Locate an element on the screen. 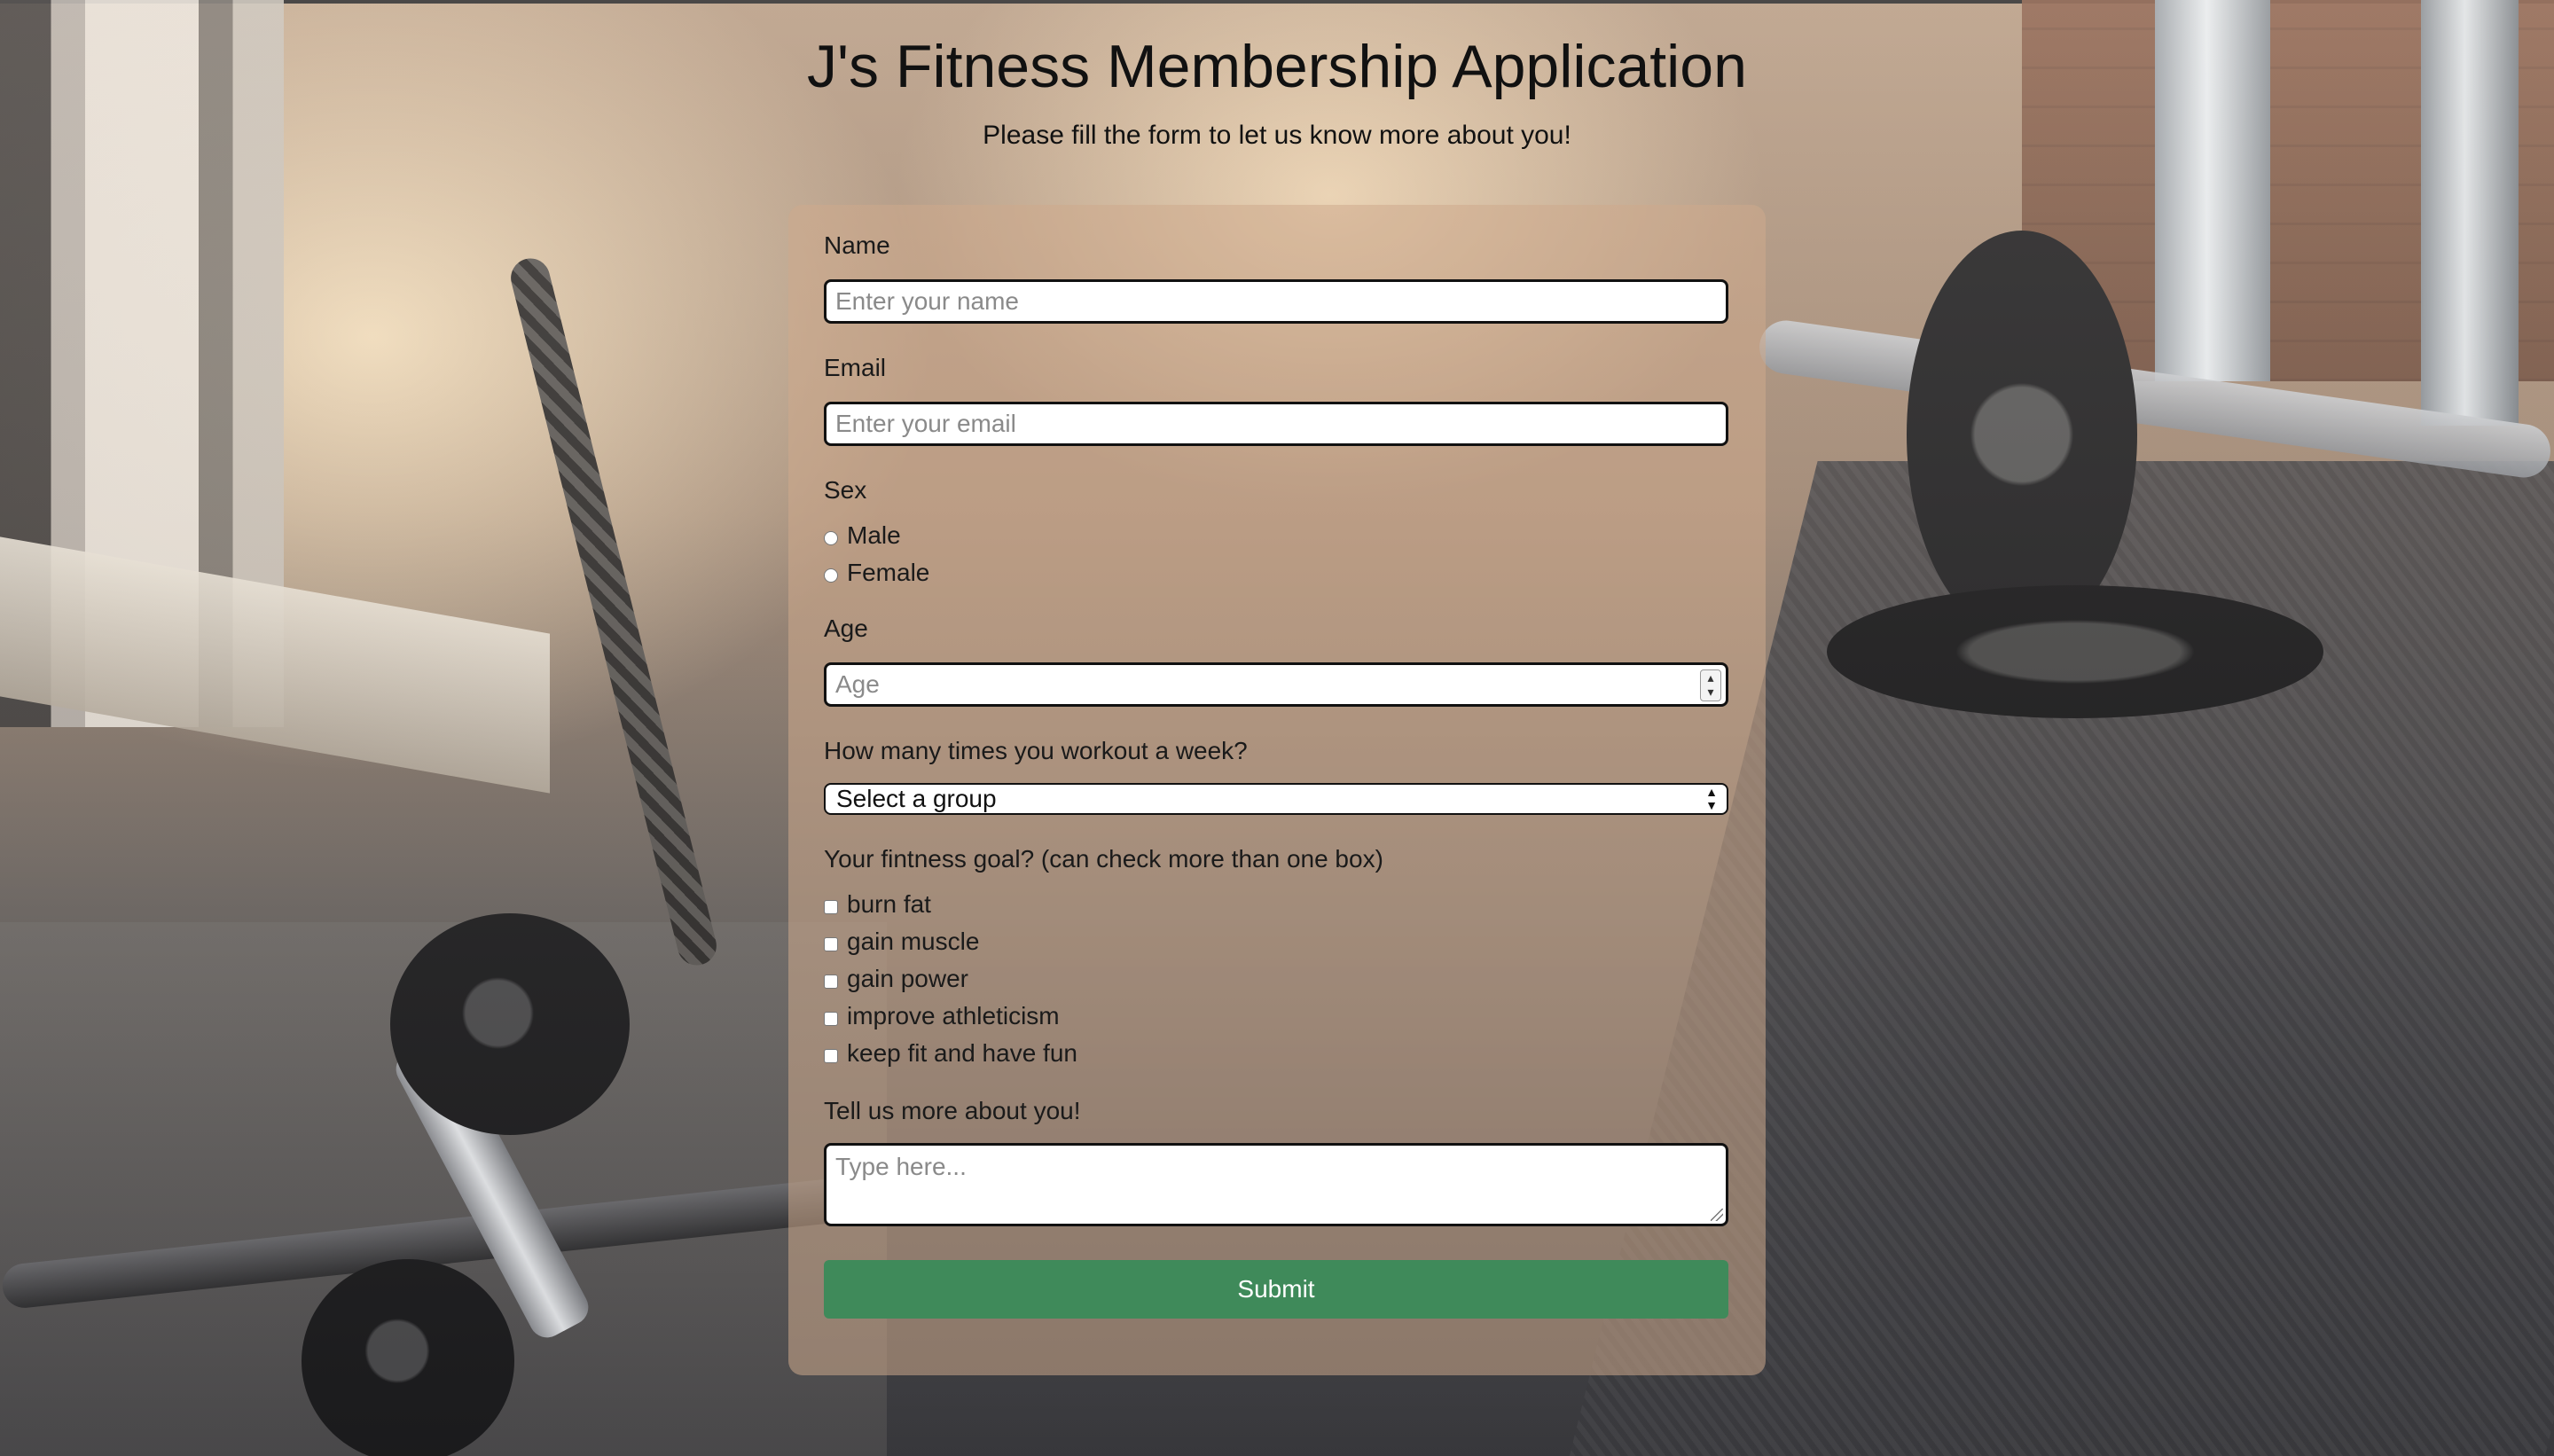 The image size is (2554, 1456). keep-fit-label: keep fit and have fun is located at coordinates (962, 1053).